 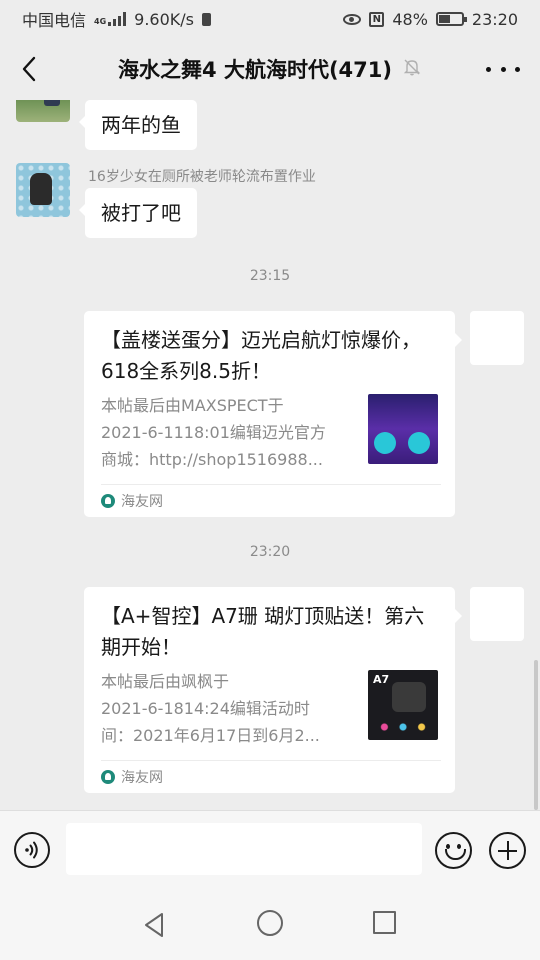 I want to click on triangle-back-icon, so click(x=154, y=925).